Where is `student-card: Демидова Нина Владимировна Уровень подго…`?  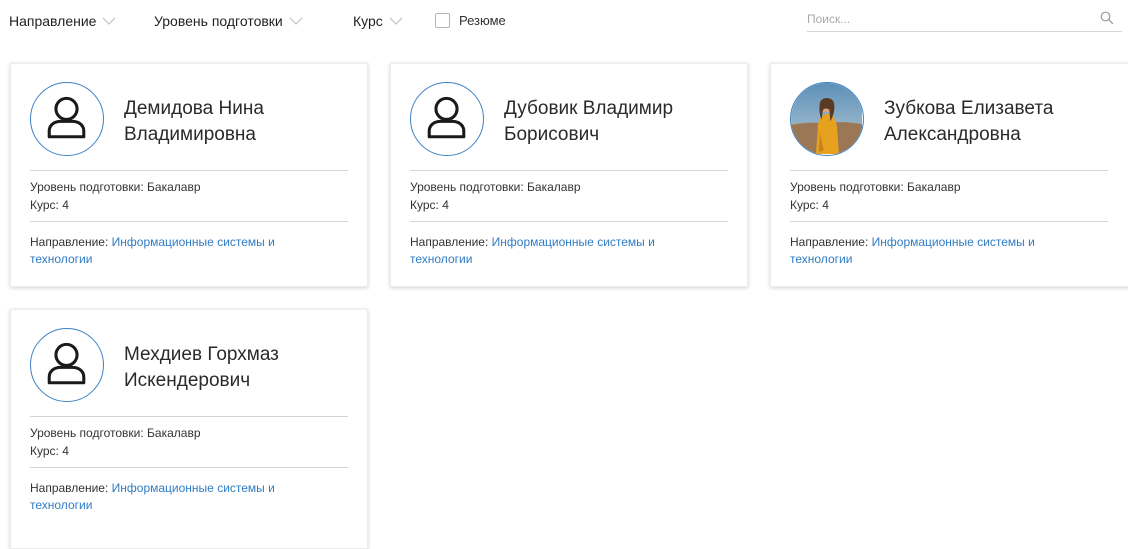
student-card: Демидова Нина Владимировна Уровень подго… is located at coordinates (189, 175).